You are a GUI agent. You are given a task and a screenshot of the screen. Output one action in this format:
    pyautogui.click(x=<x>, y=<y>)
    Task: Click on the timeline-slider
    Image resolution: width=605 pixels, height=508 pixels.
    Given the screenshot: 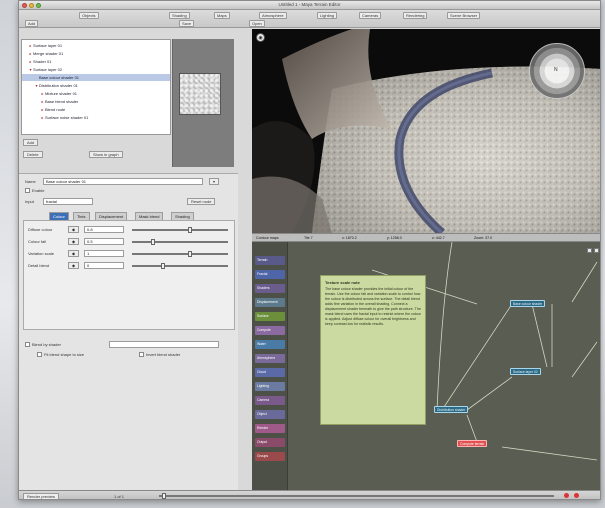 What is the action you would take?
    pyautogui.click(x=356, y=496)
    